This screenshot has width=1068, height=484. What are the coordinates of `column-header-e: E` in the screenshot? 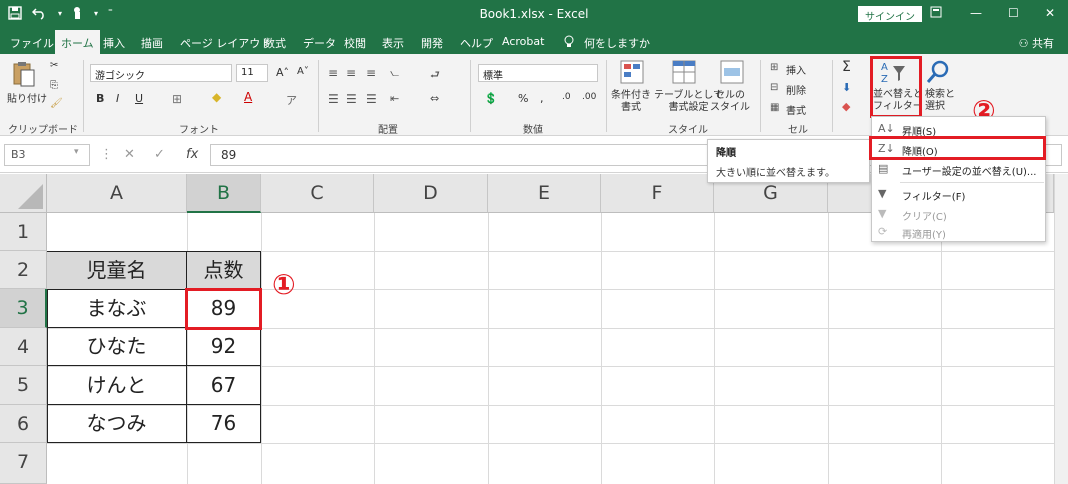 It's located at (544, 193).